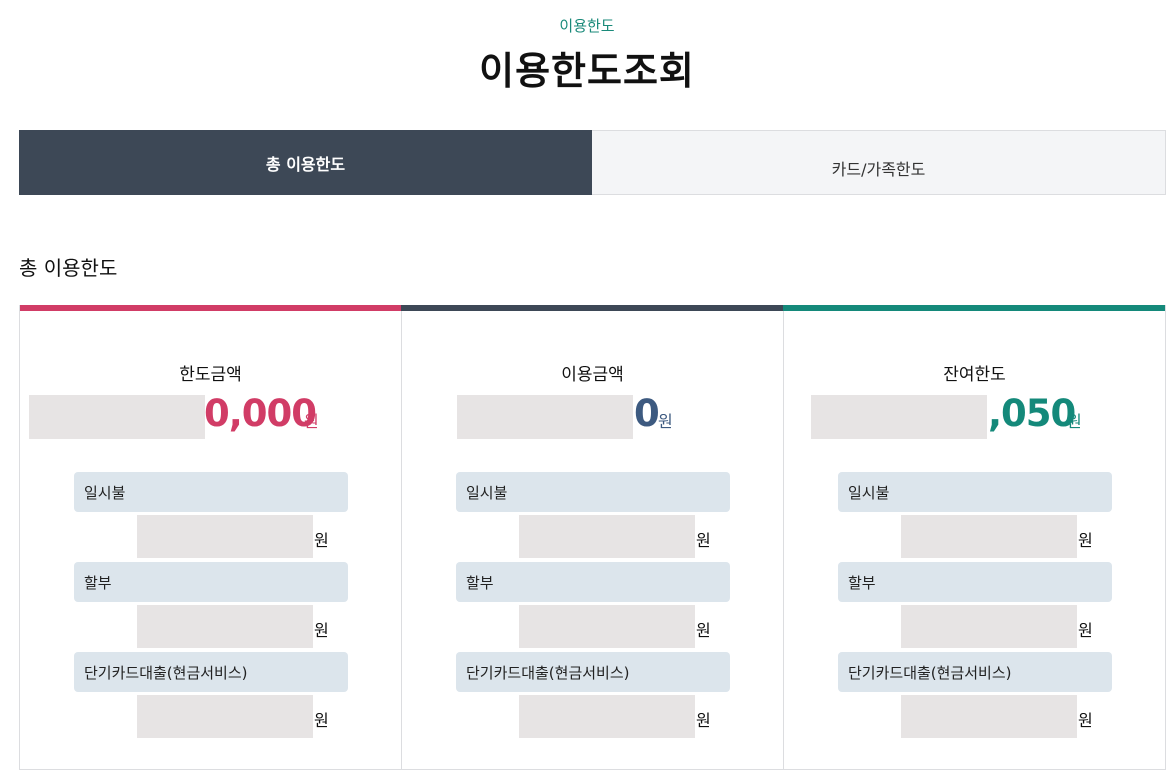  What do you see at coordinates (592, 375) in the screenshot?
I see `card-label: 이용금액` at bounding box center [592, 375].